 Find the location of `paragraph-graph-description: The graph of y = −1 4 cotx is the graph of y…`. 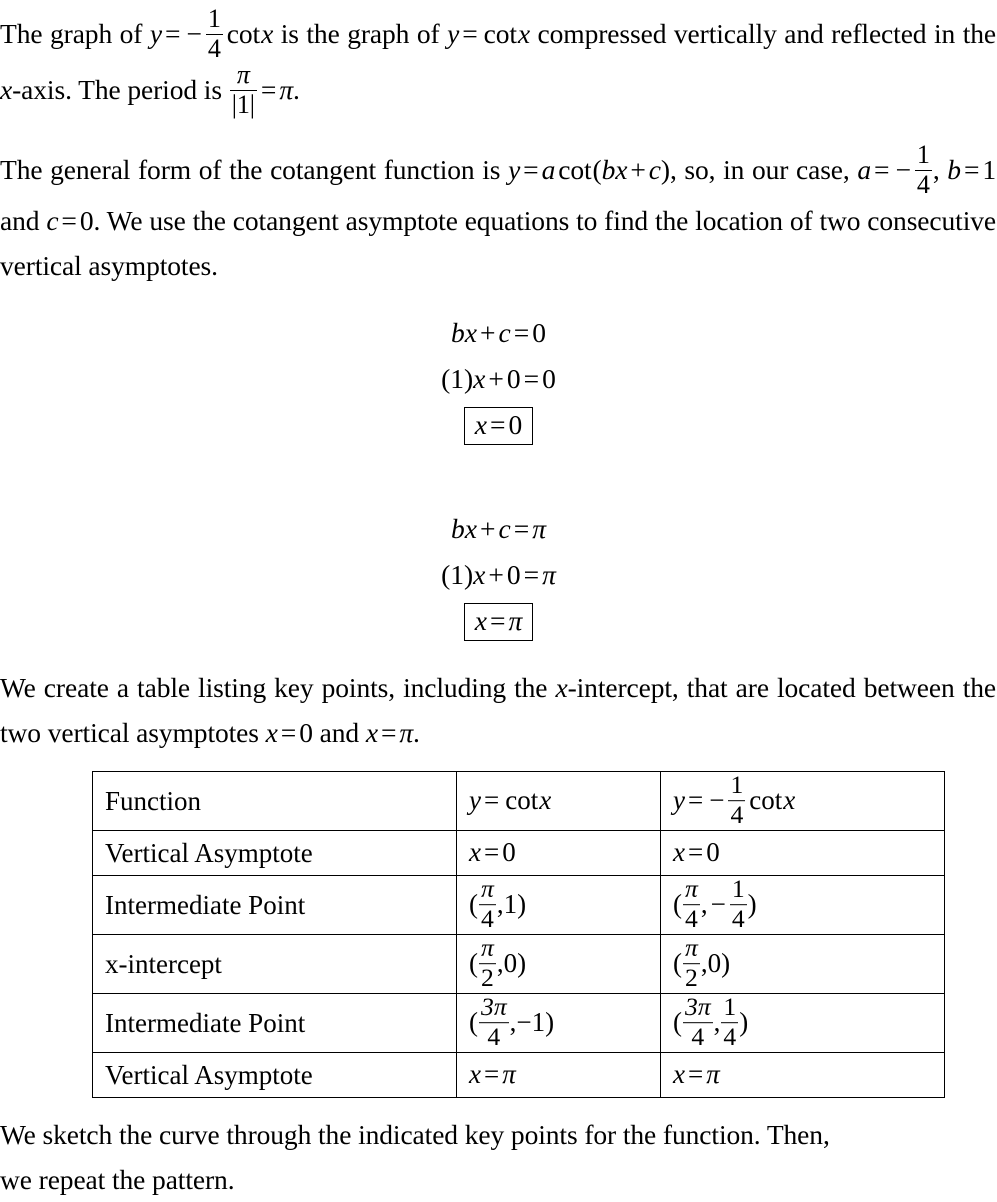

paragraph-graph-description: The graph of y = −1 4 cotx is the graph of y… is located at coordinates (498, 62).